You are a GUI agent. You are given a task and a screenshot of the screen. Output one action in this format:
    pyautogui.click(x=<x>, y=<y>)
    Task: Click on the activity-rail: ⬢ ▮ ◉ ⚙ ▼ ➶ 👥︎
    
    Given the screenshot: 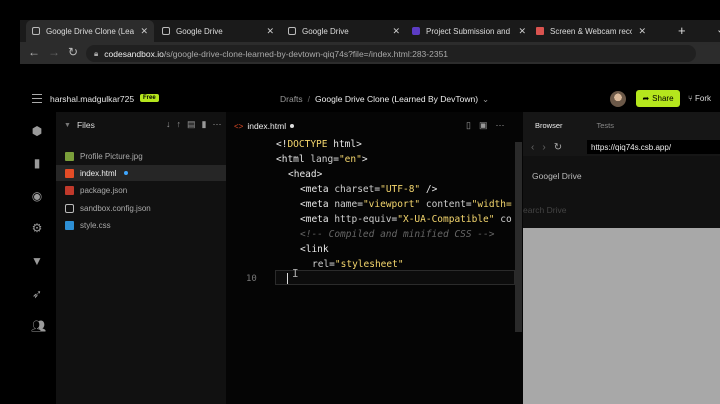 What is the action you would take?
    pyautogui.click(x=38, y=258)
    